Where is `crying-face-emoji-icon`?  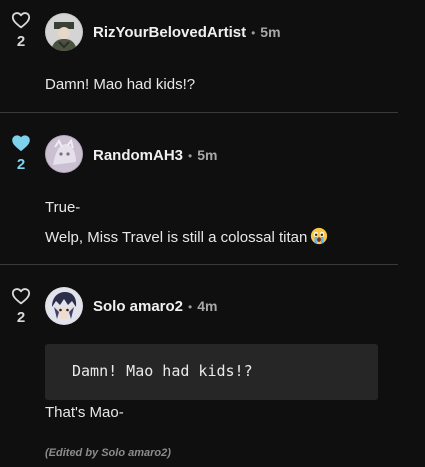
crying-face-emoji-icon is located at coordinates (319, 236).